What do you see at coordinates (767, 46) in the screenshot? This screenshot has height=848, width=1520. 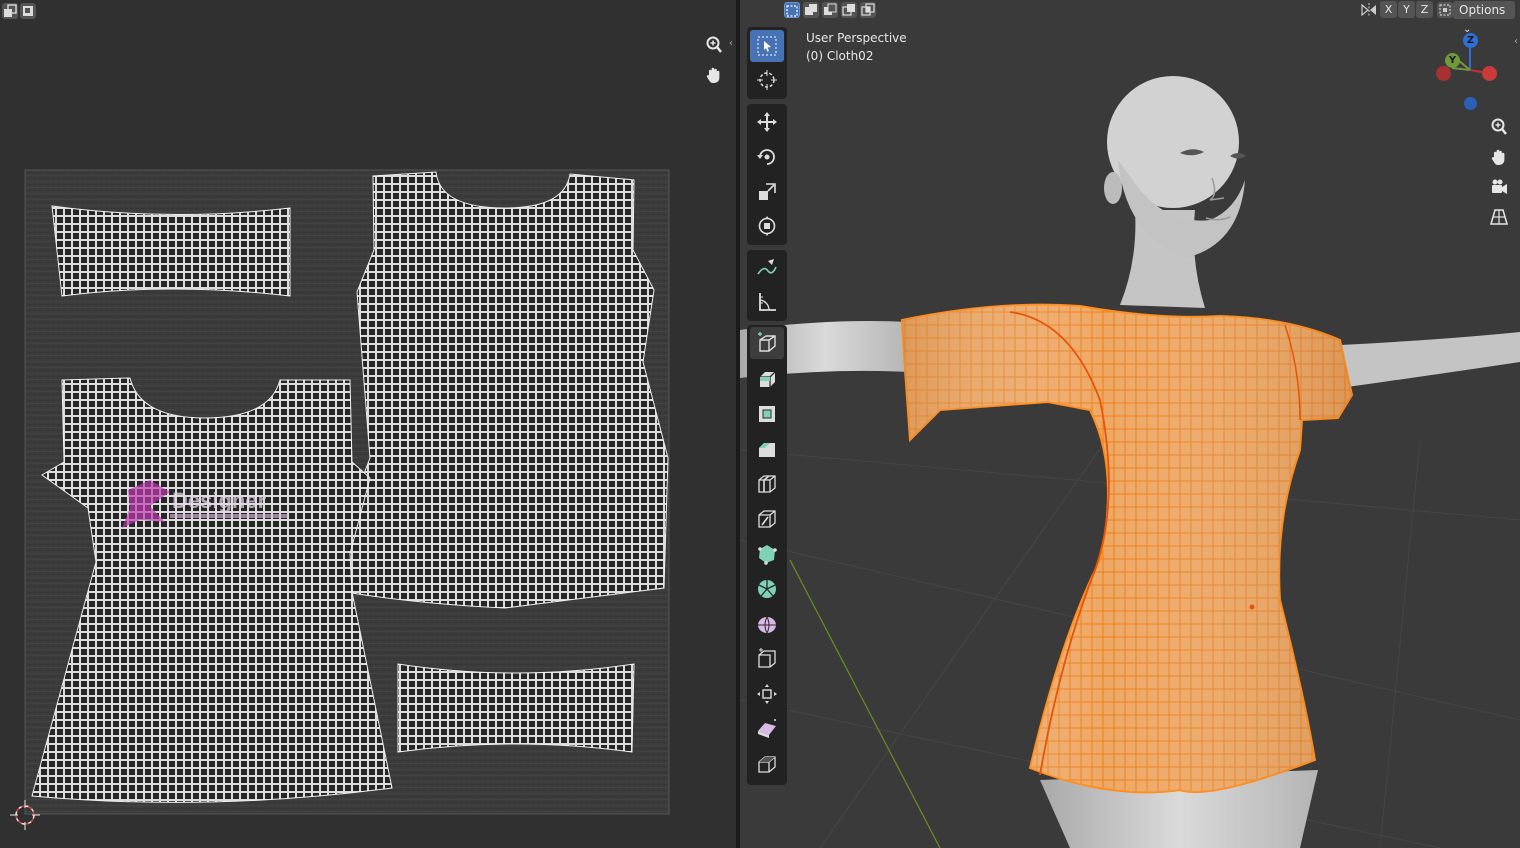 I see `select-box-icon` at bounding box center [767, 46].